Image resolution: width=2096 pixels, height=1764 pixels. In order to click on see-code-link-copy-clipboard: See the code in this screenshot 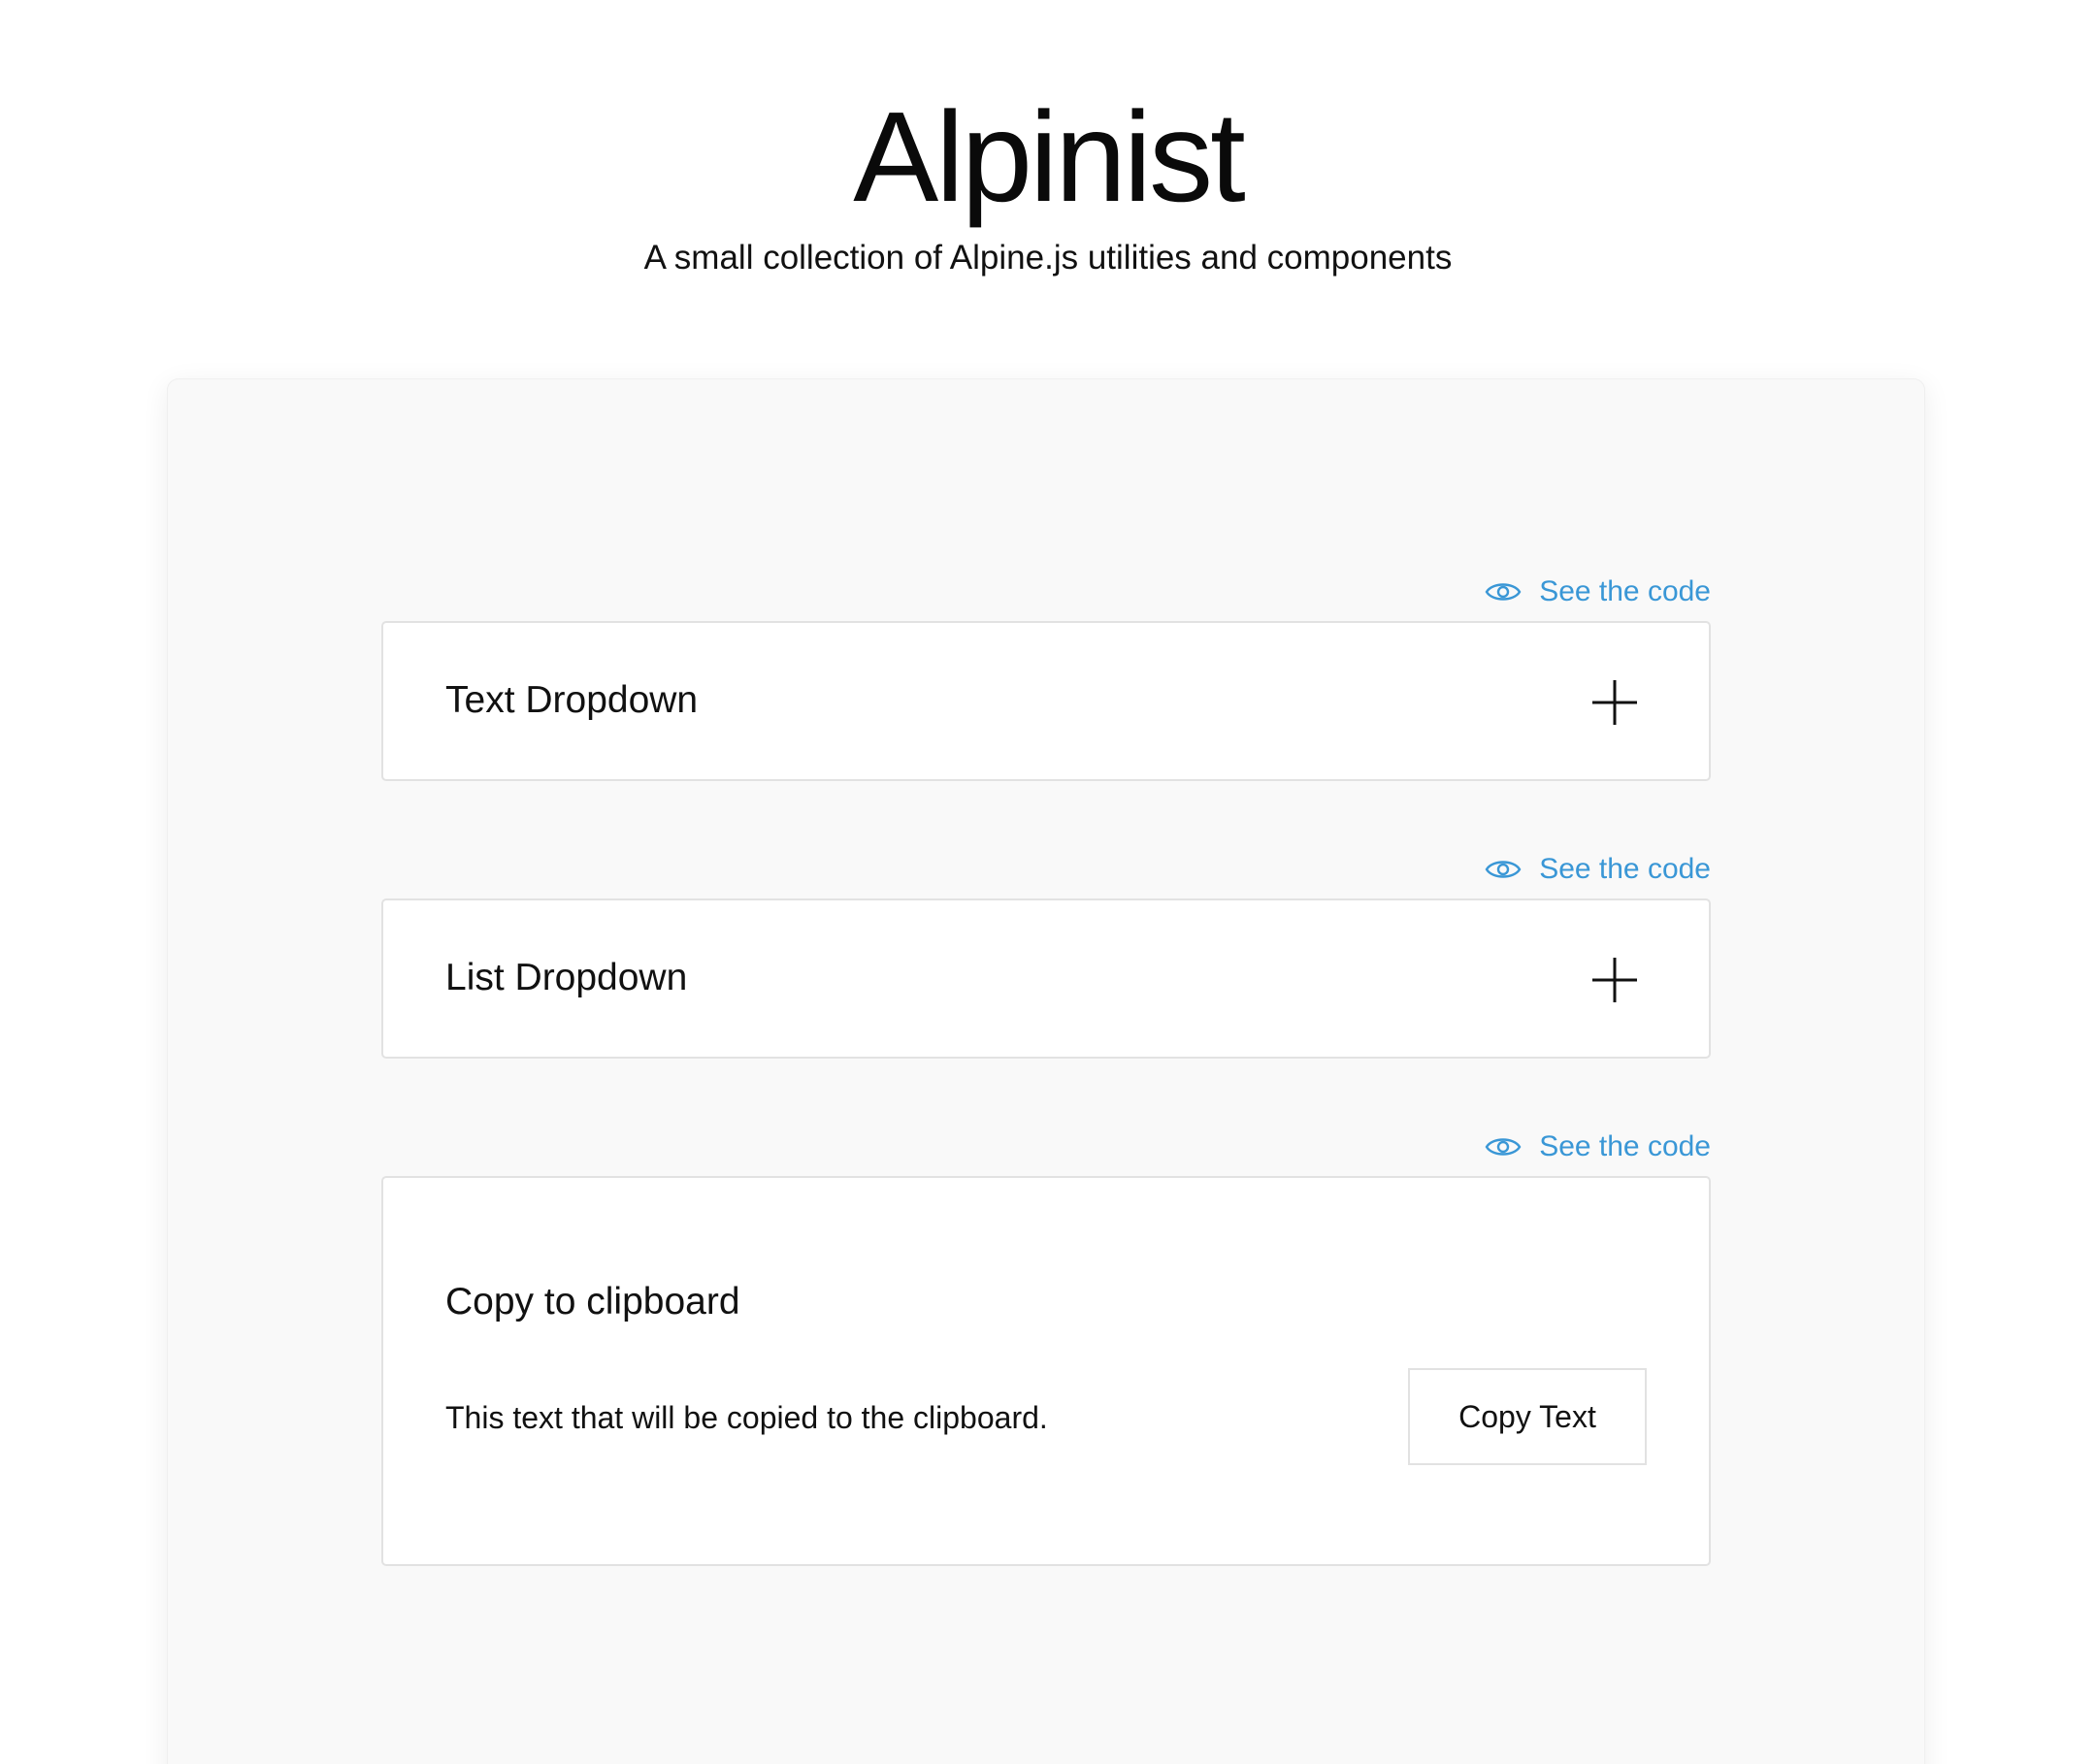, I will do `click(1598, 1146)`.